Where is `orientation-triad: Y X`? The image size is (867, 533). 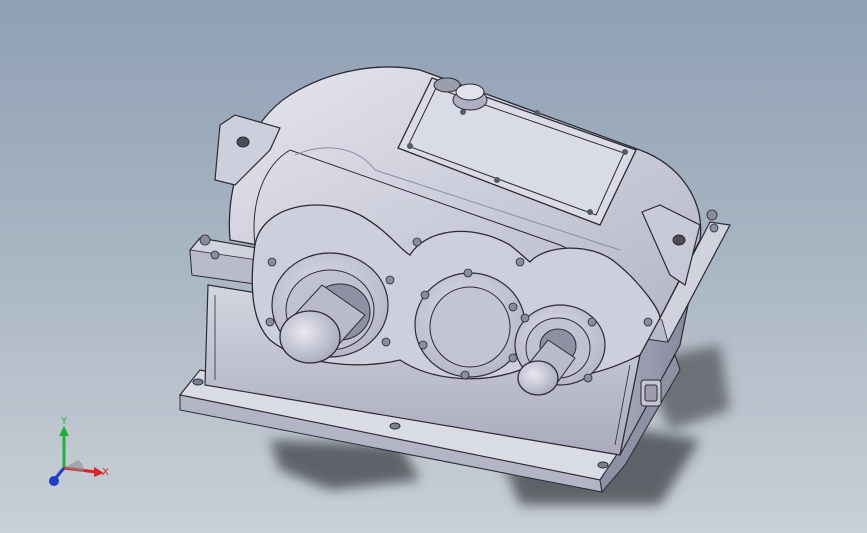 orientation-triad: Y X is located at coordinates (78, 452).